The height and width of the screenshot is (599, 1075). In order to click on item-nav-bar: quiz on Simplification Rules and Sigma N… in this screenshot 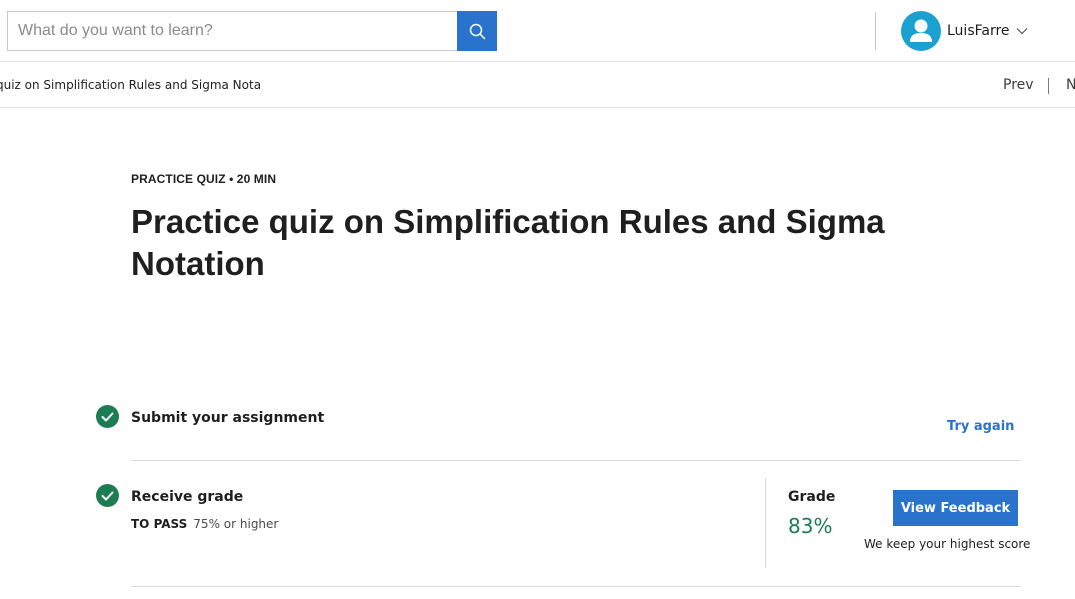, I will do `click(537, 85)`.